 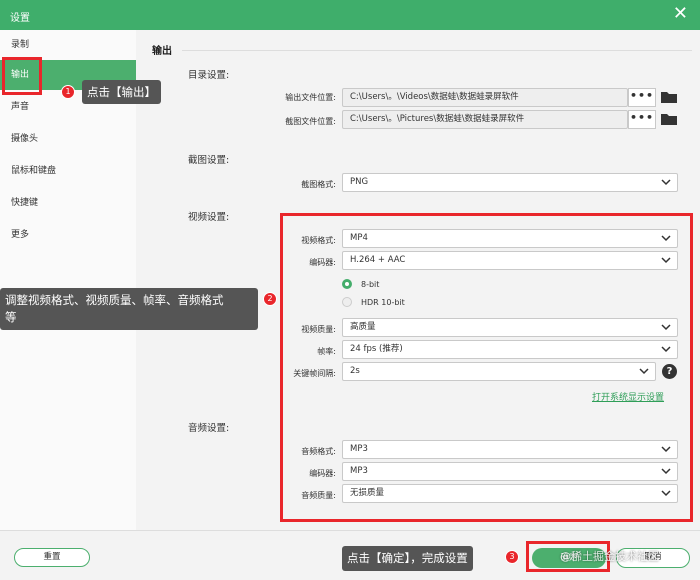 What do you see at coordinates (209, 160) in the screenshot?
I see `screenshot-group-label: 截图设置:` at bounding box center [209, 160].